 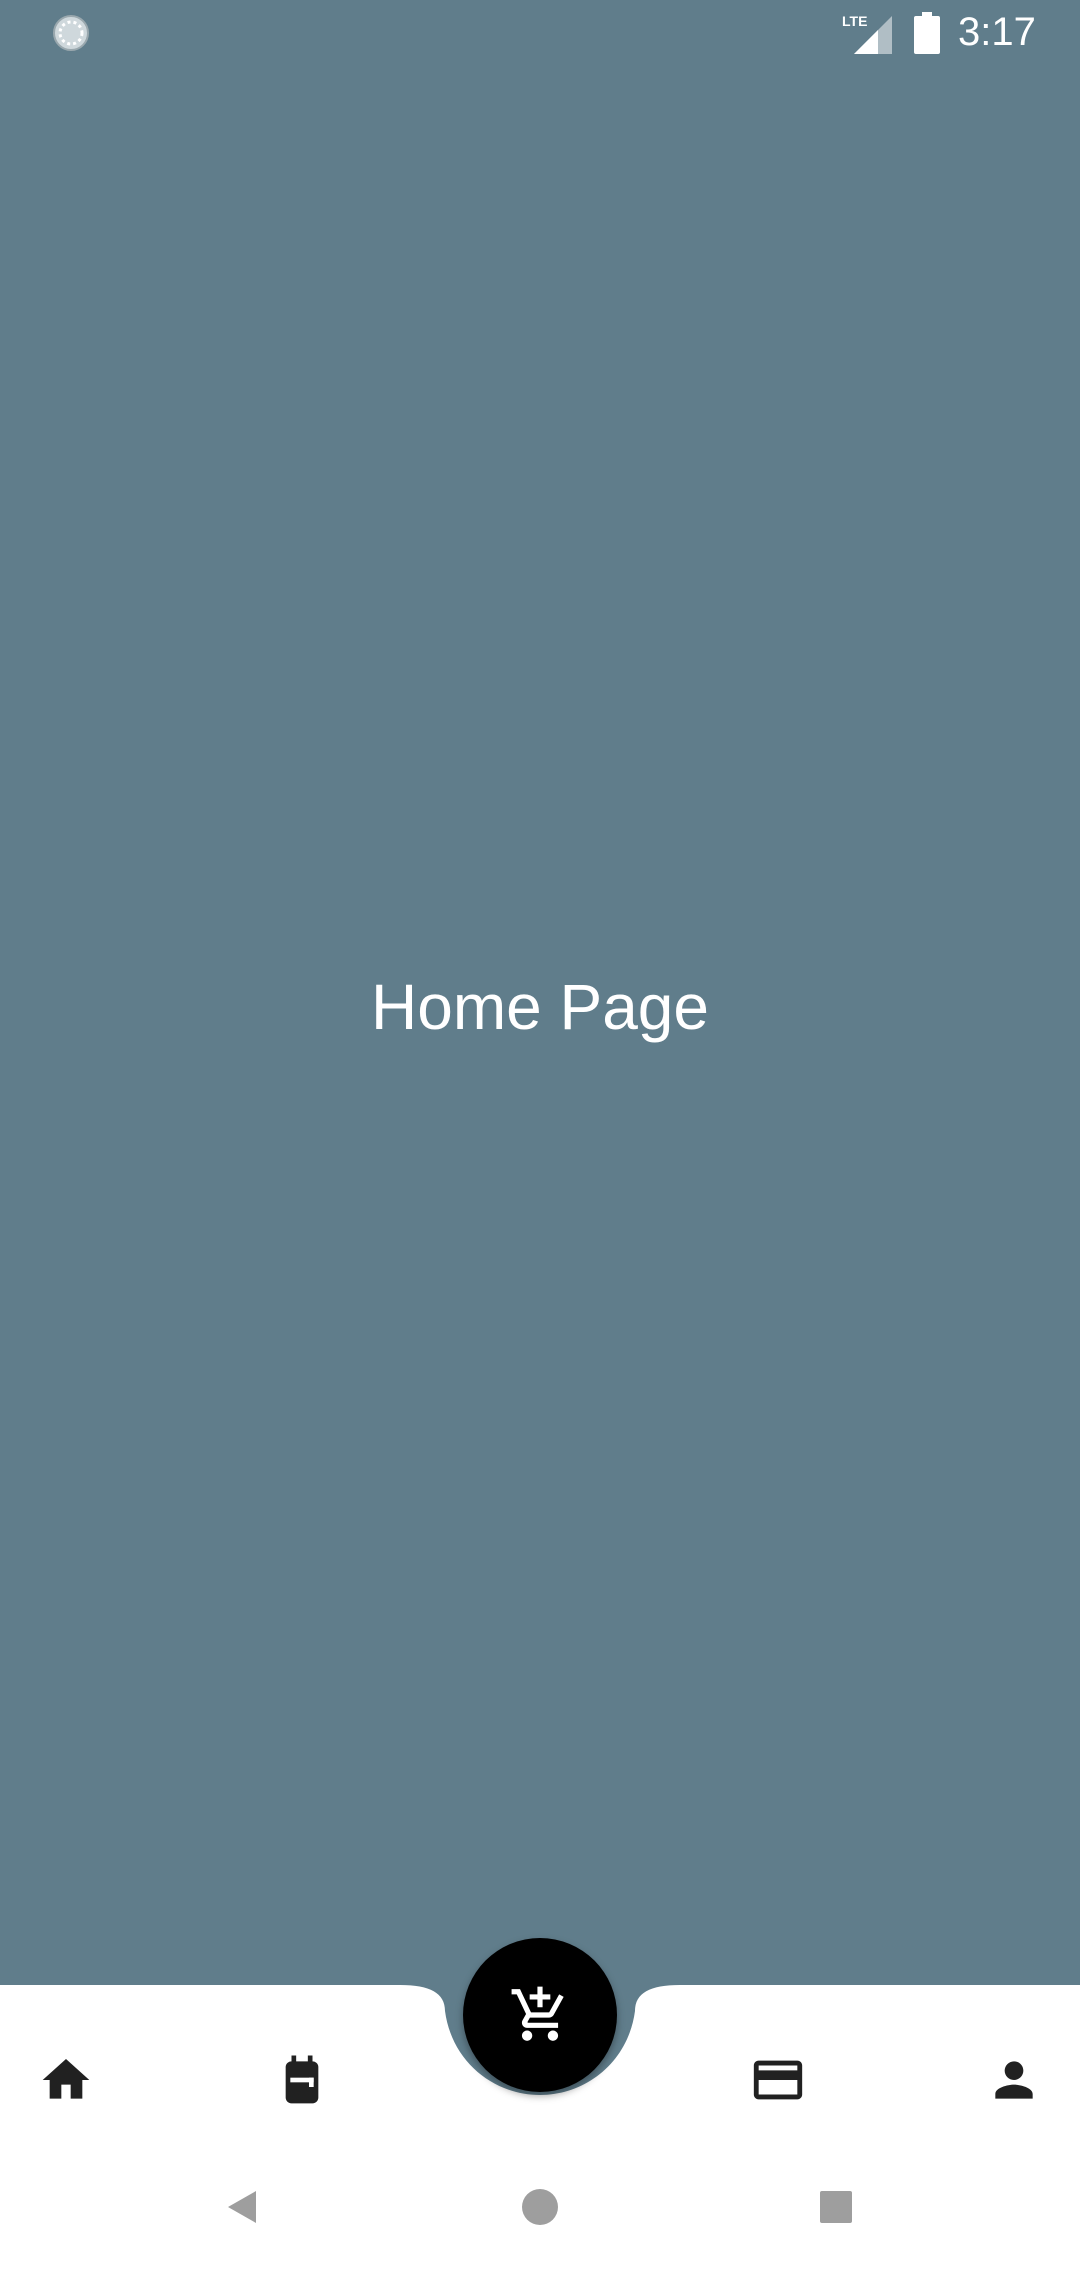 I want to click on page-title: Home Page, so click(x=540, y=1007).